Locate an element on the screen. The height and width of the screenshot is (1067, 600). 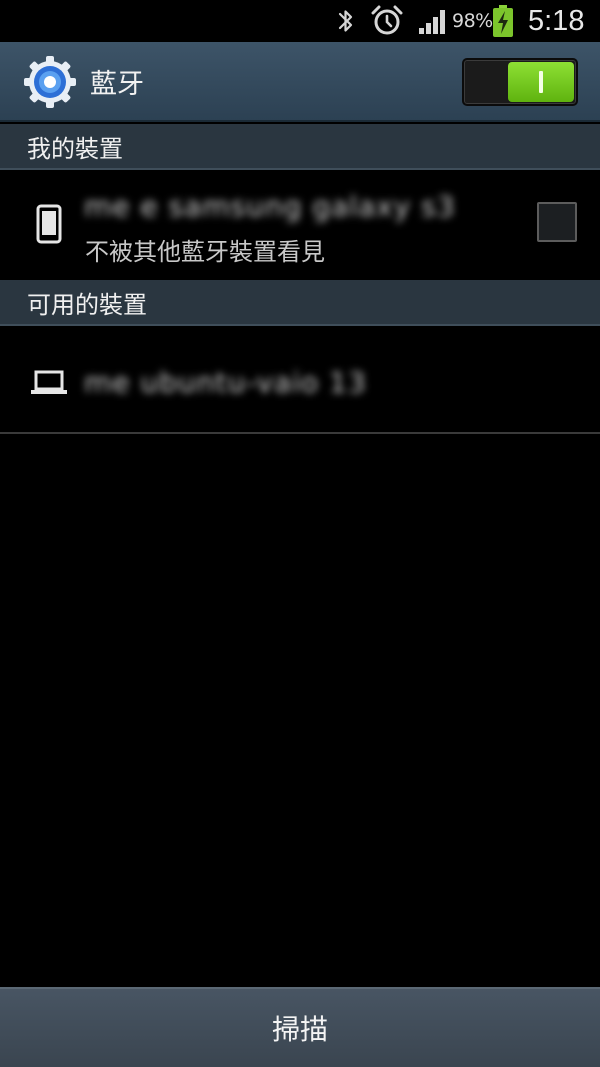
available-device-row: me ubuntu-vaio 13 is located at coordinates (300, 380).